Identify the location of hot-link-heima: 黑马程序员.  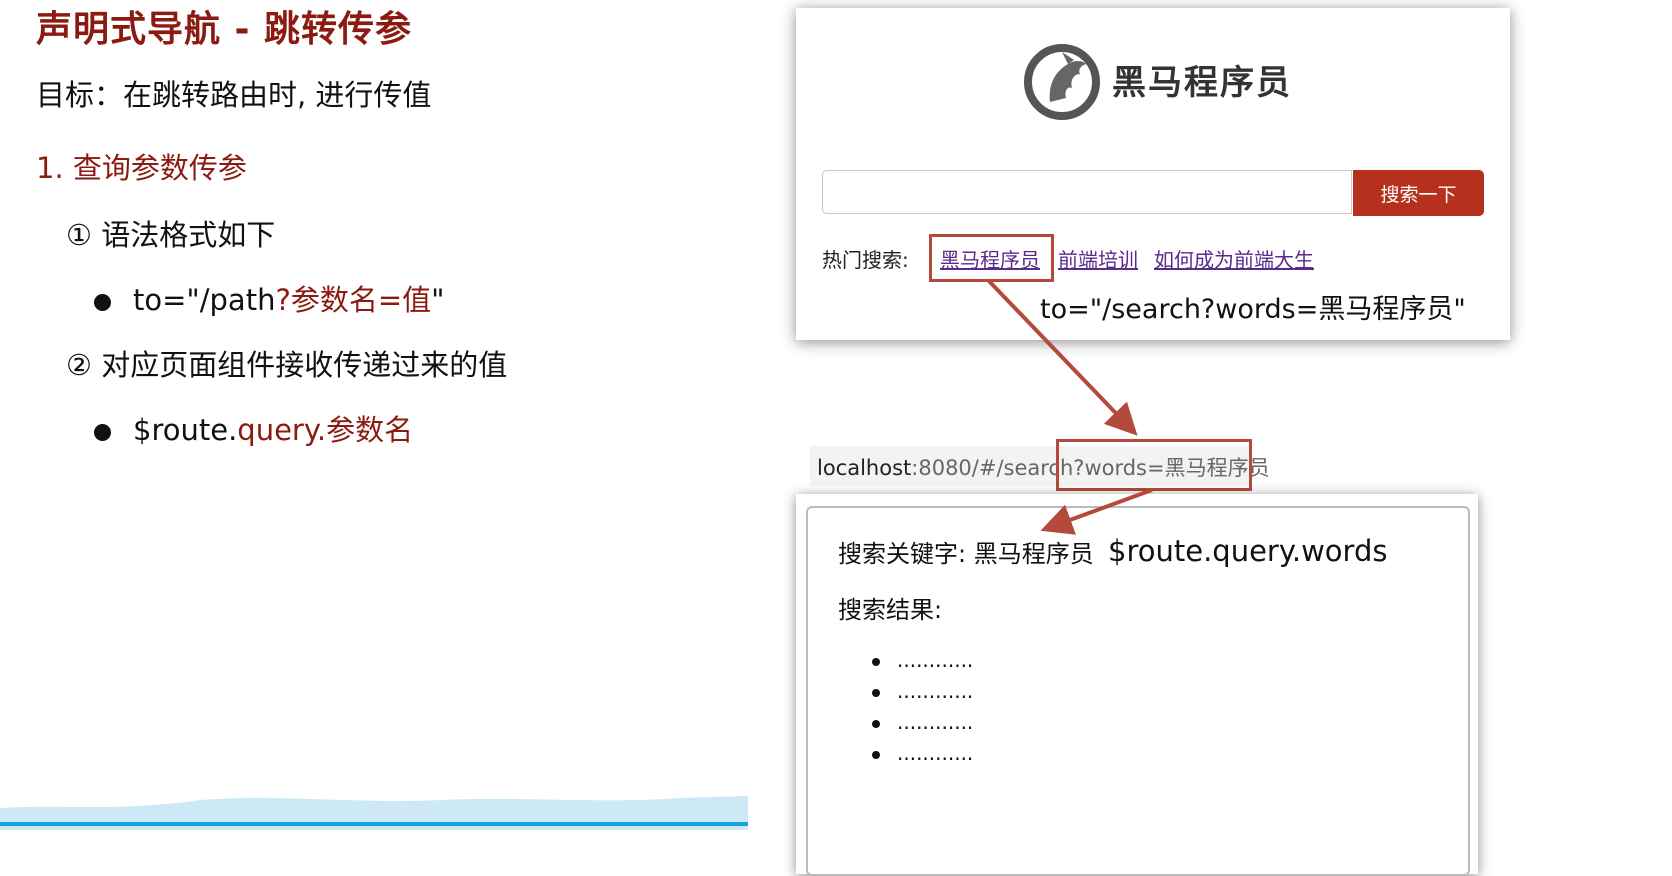
(990, 258).